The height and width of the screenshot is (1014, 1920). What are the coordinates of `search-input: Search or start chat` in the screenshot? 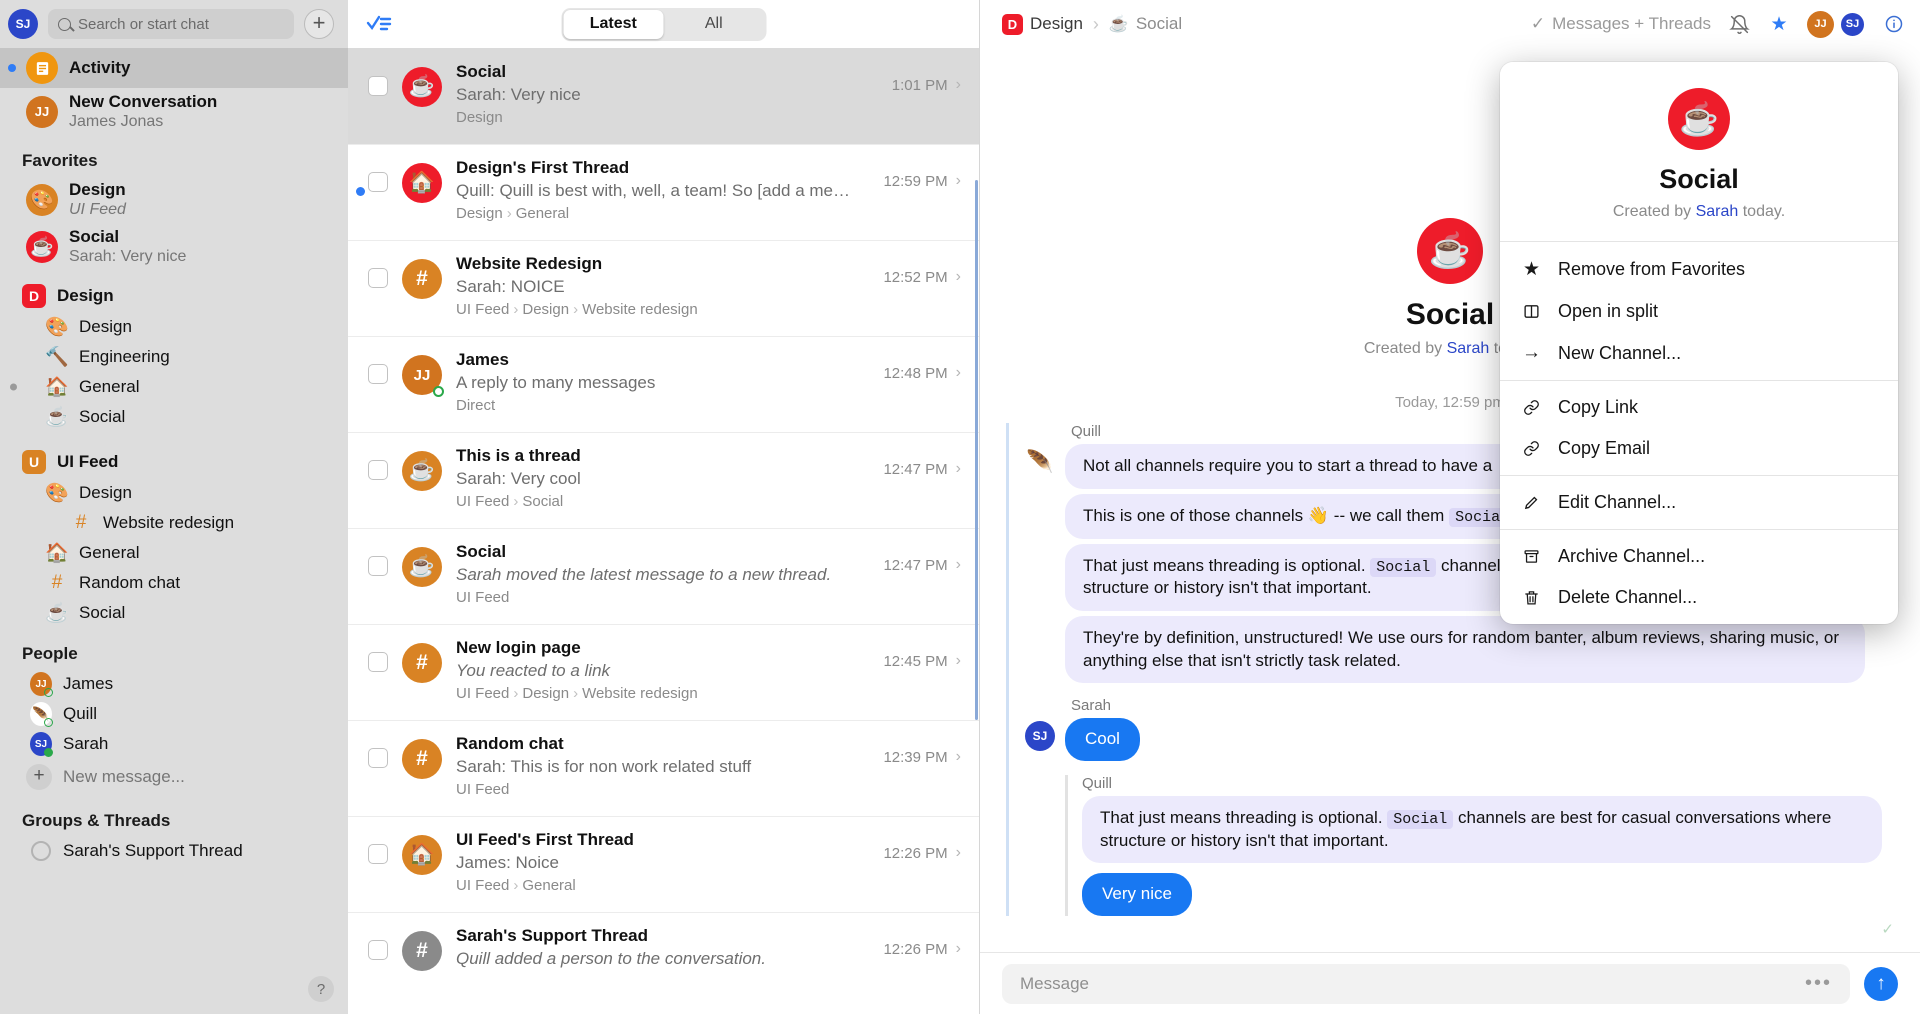 It's located at (171, 24).